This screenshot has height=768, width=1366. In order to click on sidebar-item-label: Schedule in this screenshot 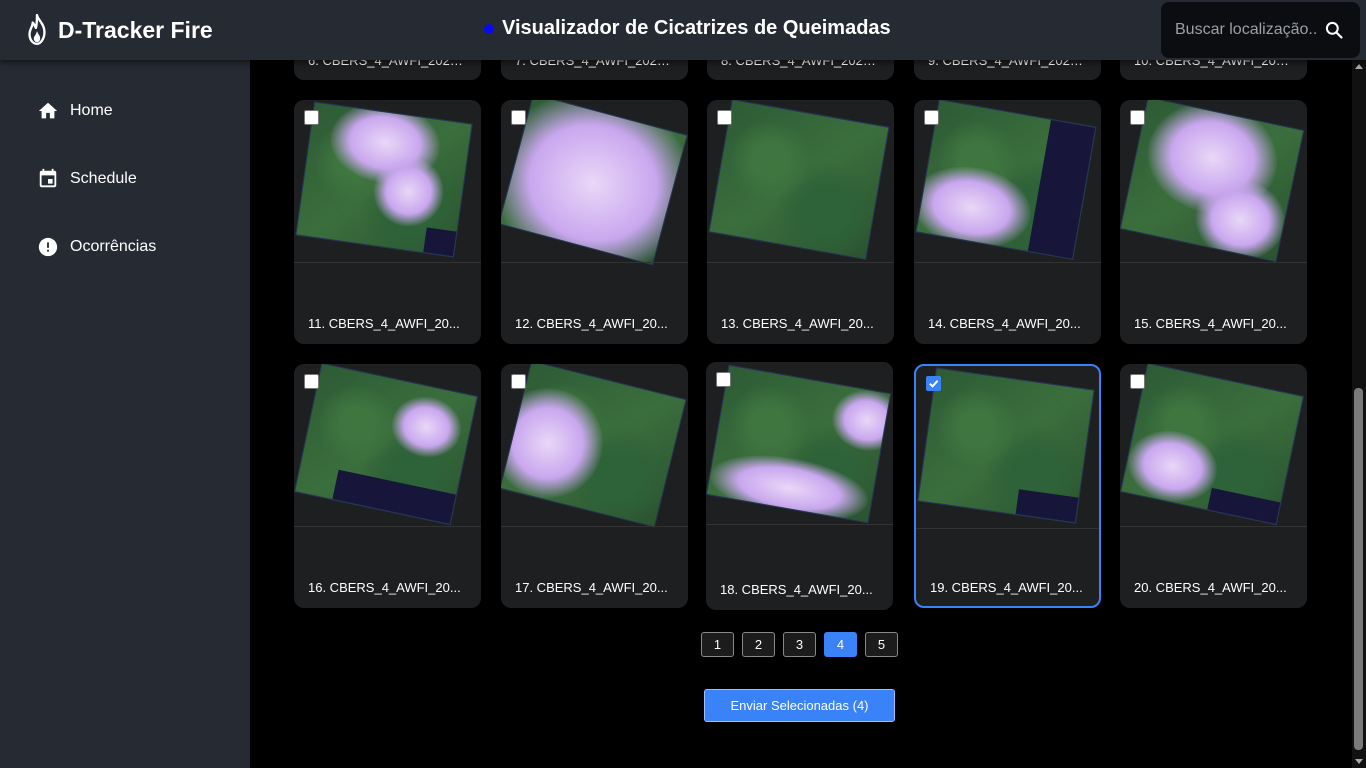, I will do `click(103, 178)`.